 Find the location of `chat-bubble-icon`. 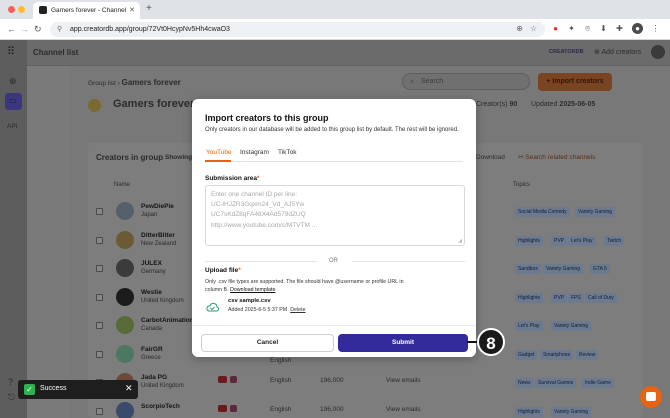

chat-bubble-icon is located at coordinates (651, 396).